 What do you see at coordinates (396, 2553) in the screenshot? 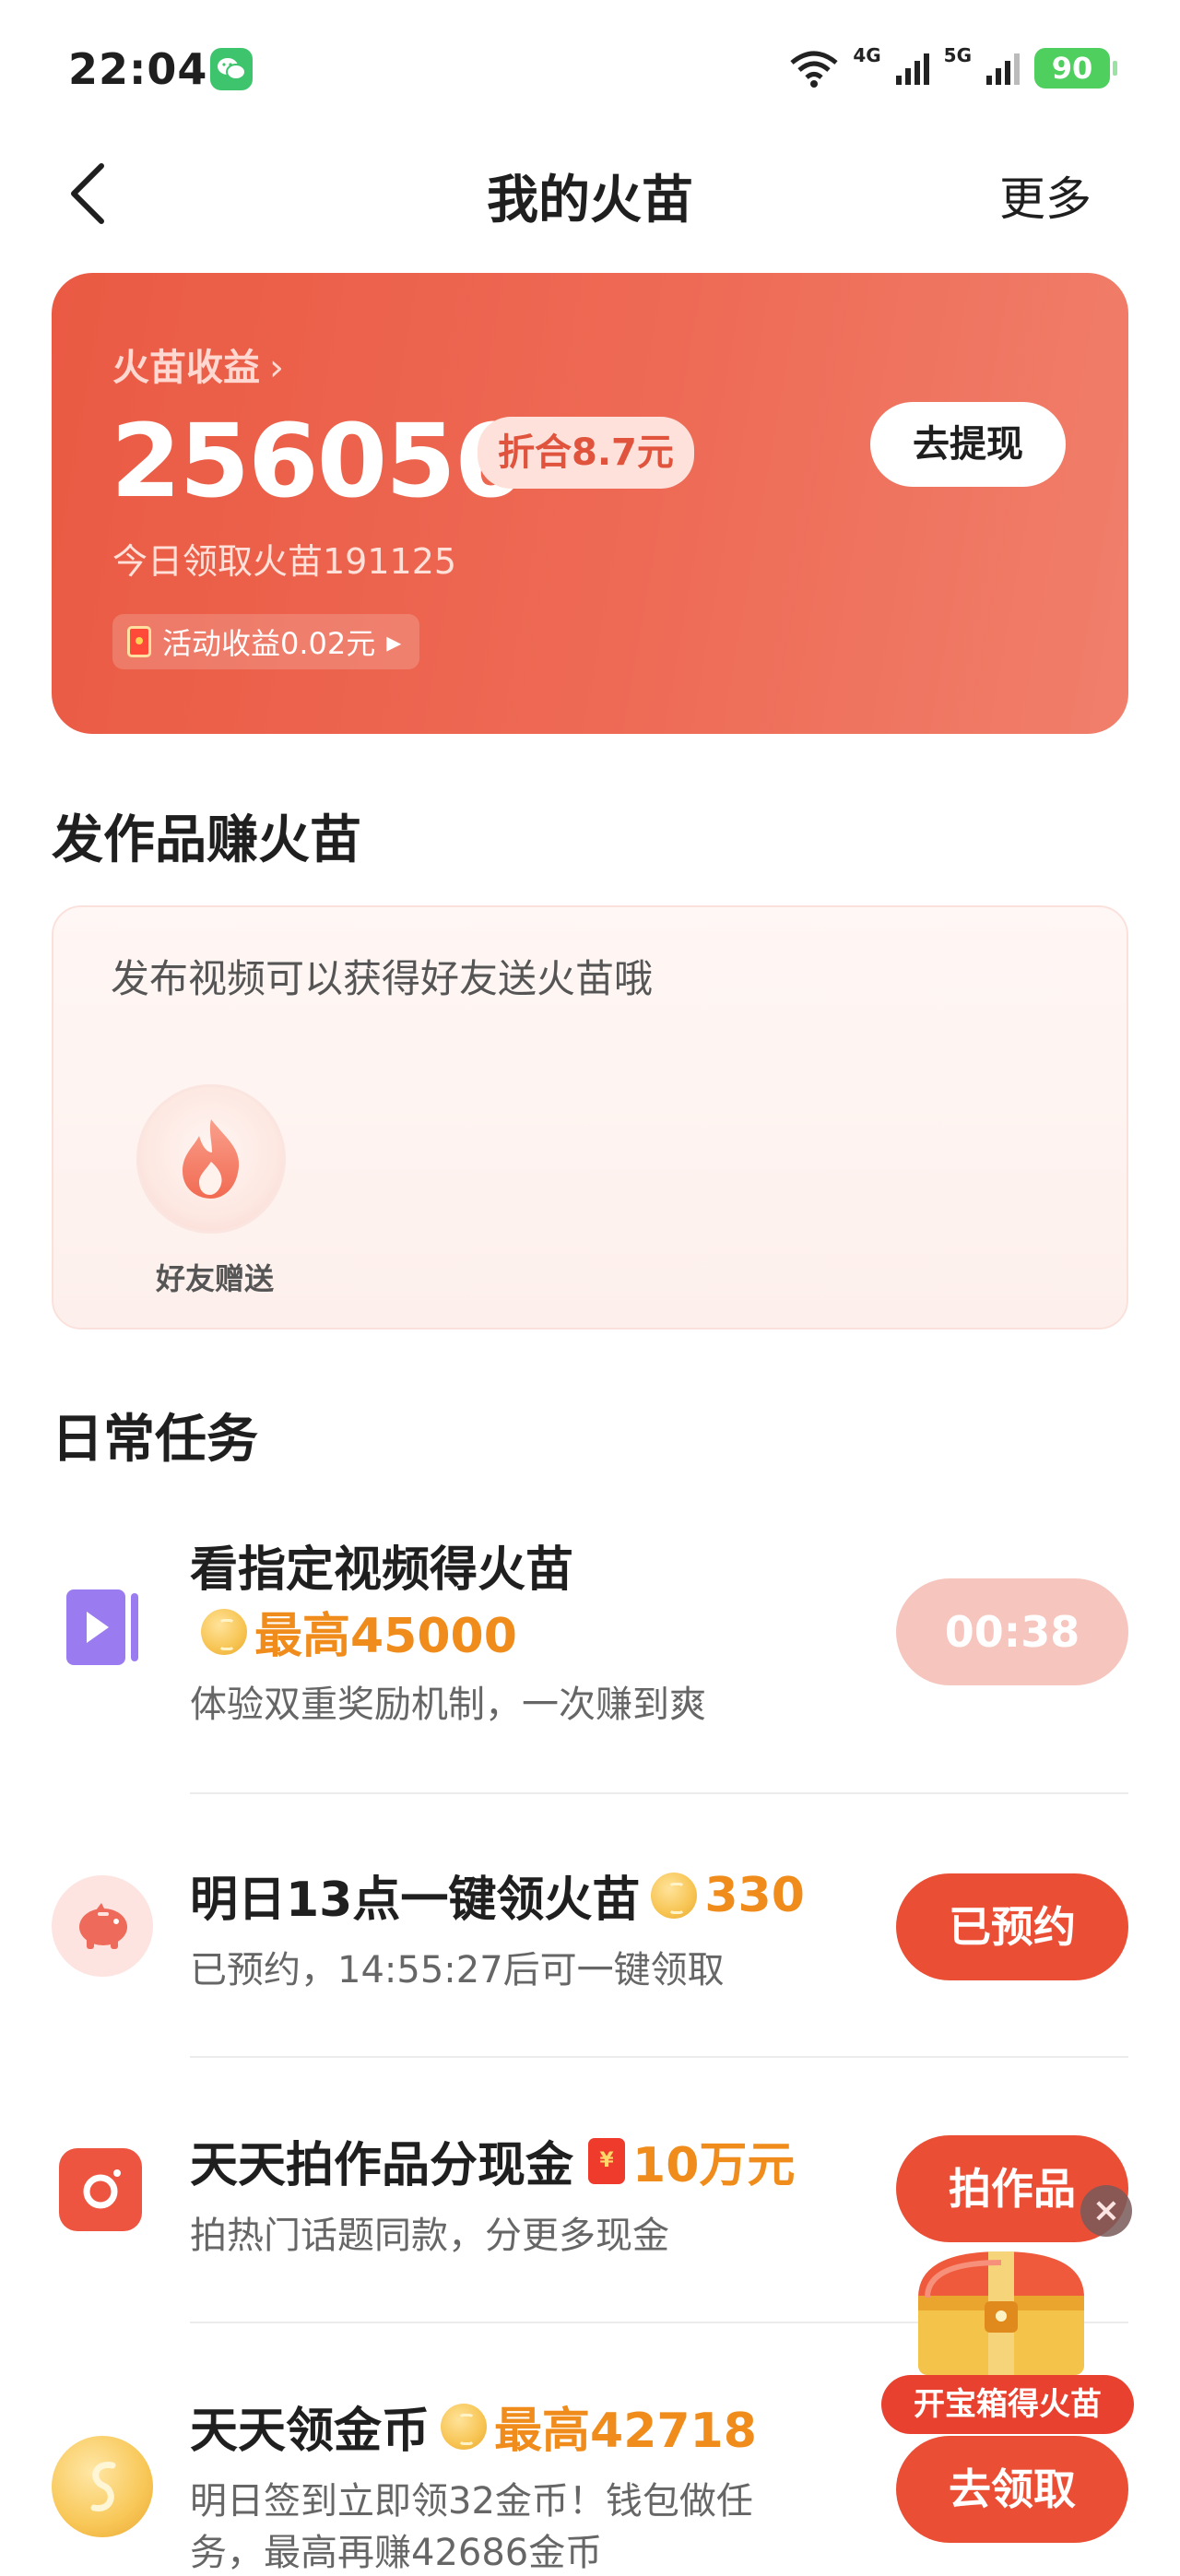
I see `task-subtitle-line2: 务，最高再赚42686金币` at bounding box center [396, 2553].